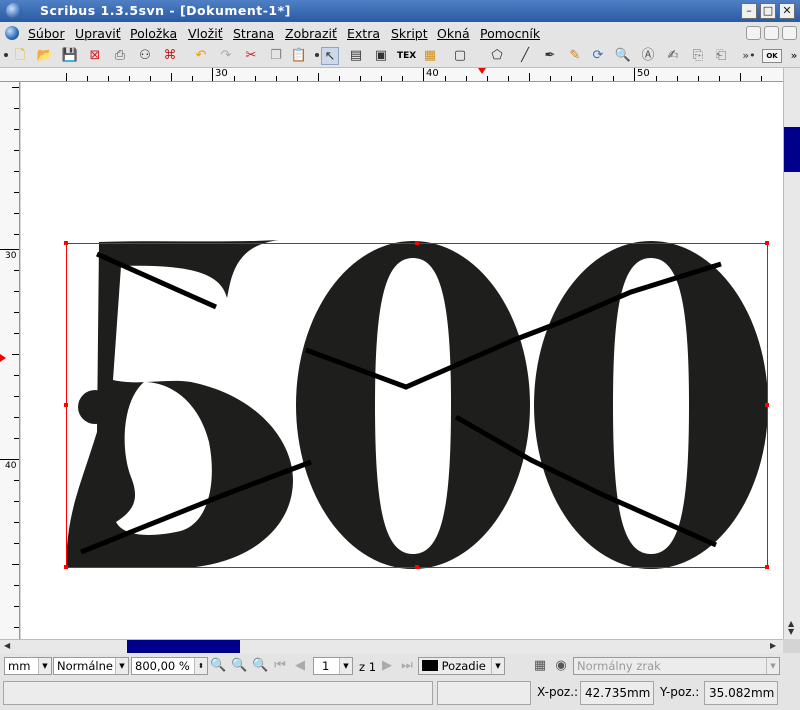  Describe the element at coordinates (251, 56) in the screenshot. I see `cut-icon: ✂` at that location.